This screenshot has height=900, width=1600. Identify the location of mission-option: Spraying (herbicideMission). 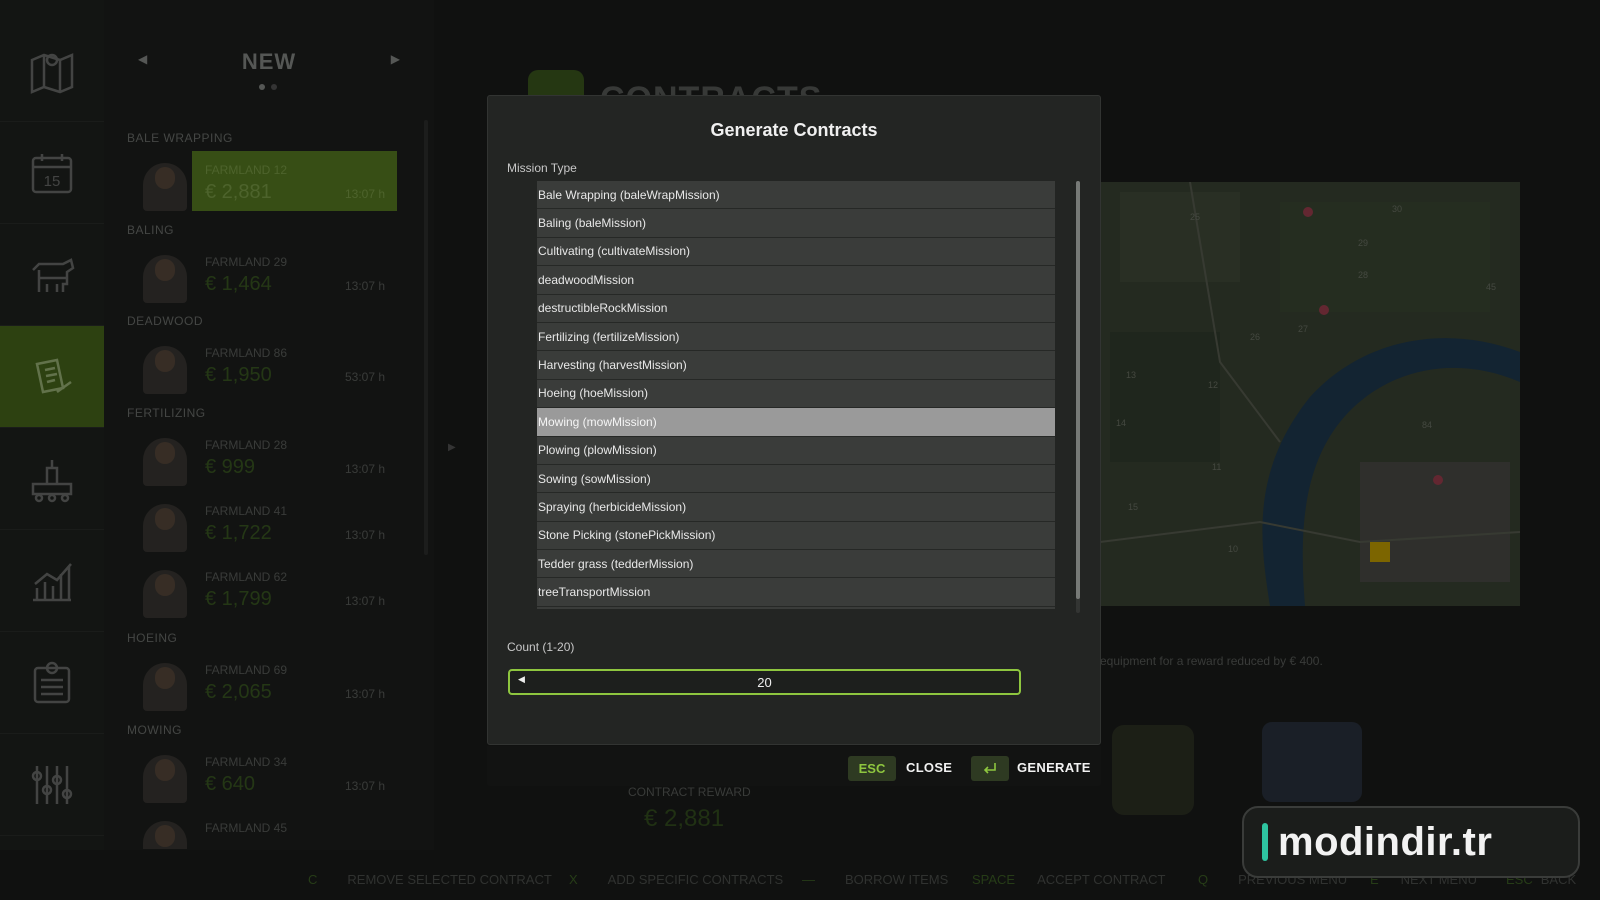
(796, 507).